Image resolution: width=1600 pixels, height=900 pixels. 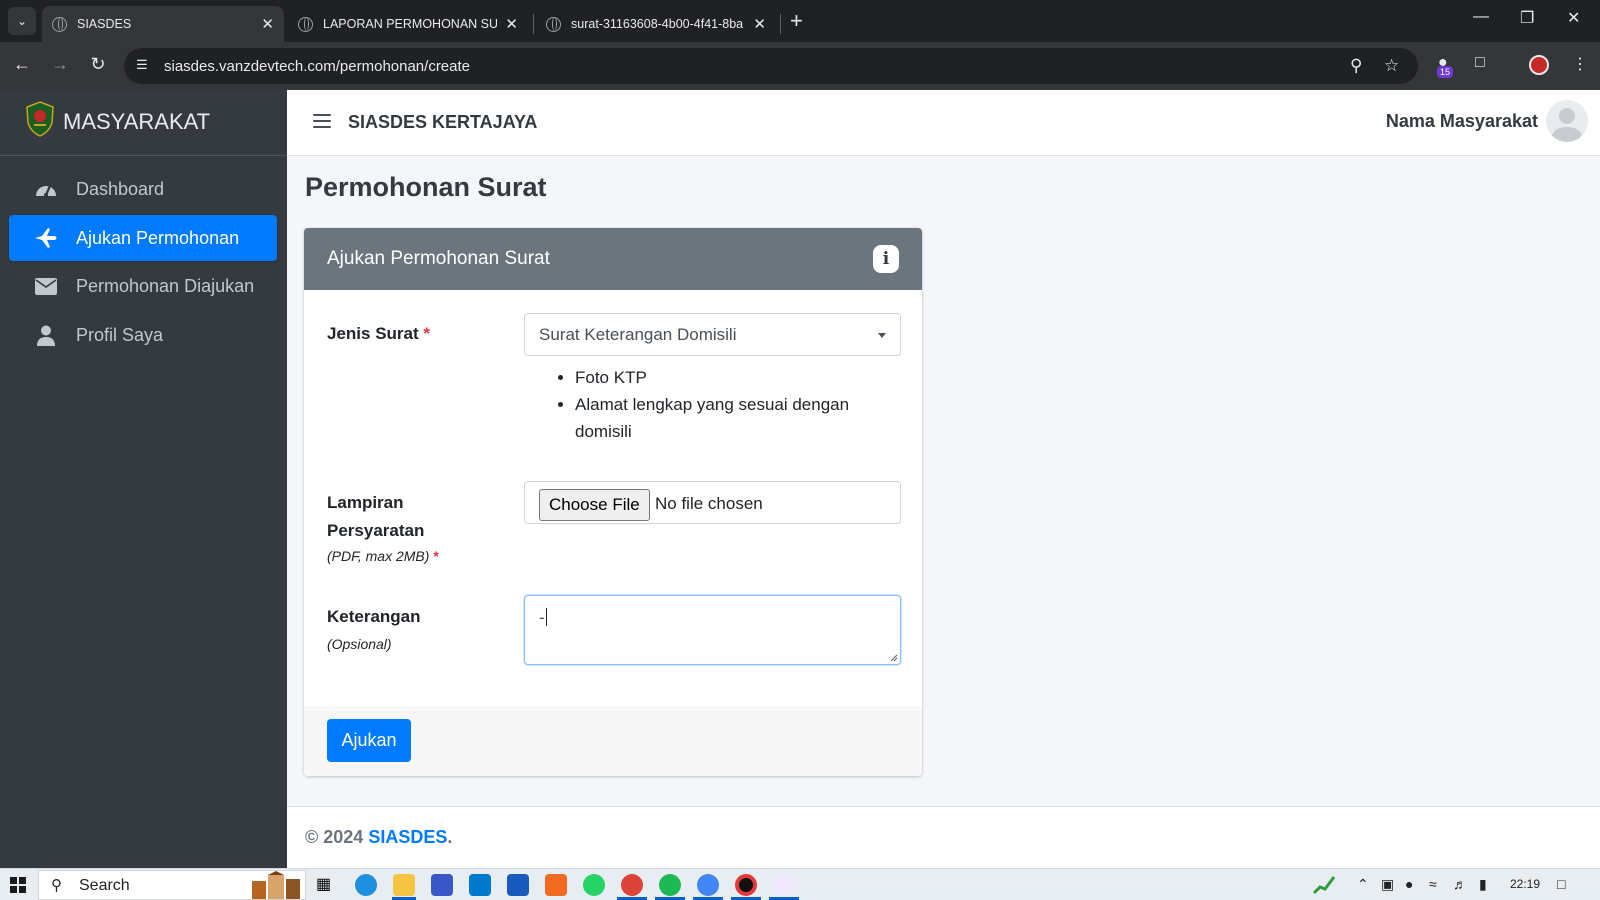 I want to click on lampiran-hint: (PDF, max 2MB) *, so click(x=383, y=556).